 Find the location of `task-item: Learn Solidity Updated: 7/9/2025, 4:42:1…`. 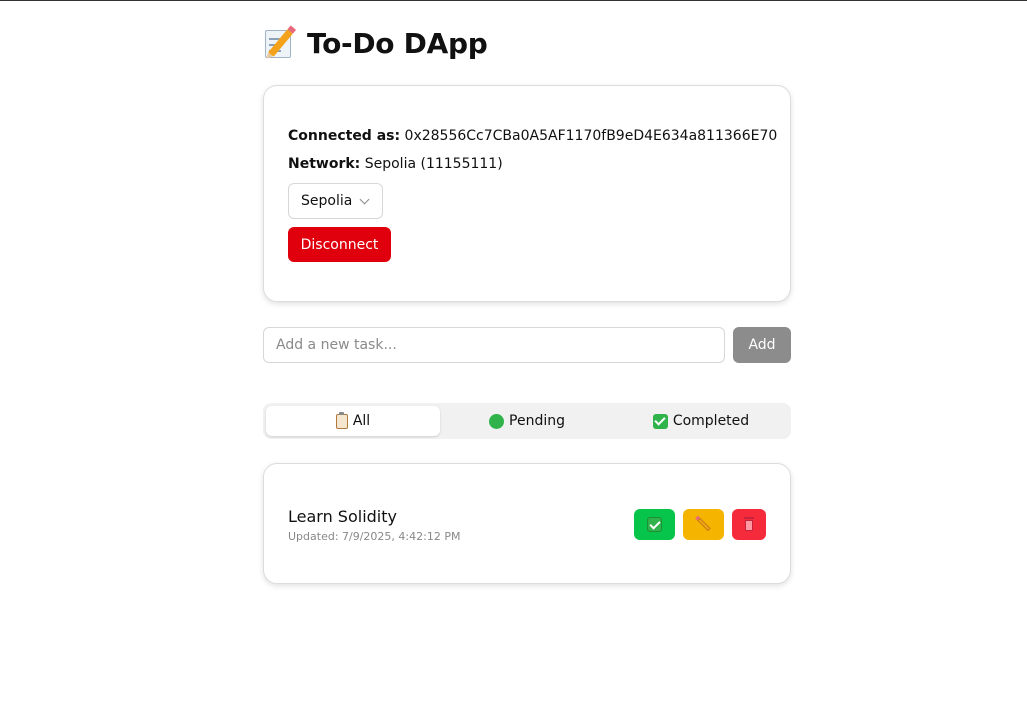

task-item: Learn Solidity Updated: 7/9/2025, 4:42:1… is located at coordinates (527, 523).